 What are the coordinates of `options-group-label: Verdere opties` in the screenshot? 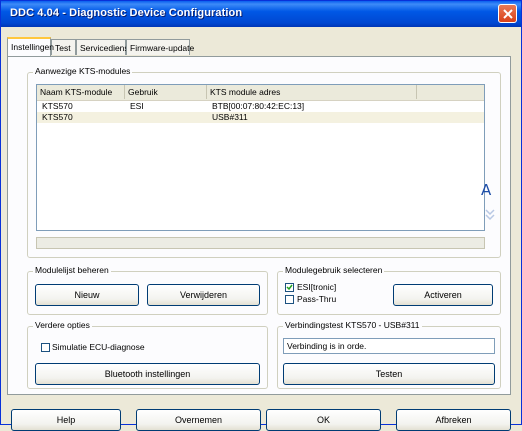 It's located at (62, 325).